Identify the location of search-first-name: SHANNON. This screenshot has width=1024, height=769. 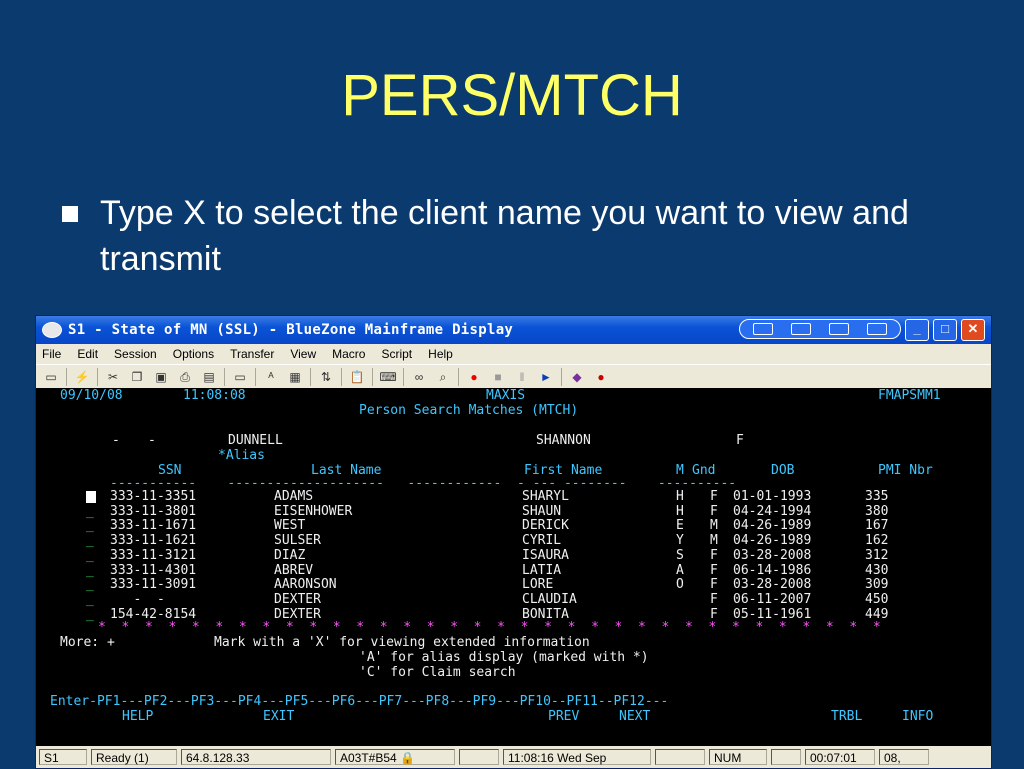
(563, 440).